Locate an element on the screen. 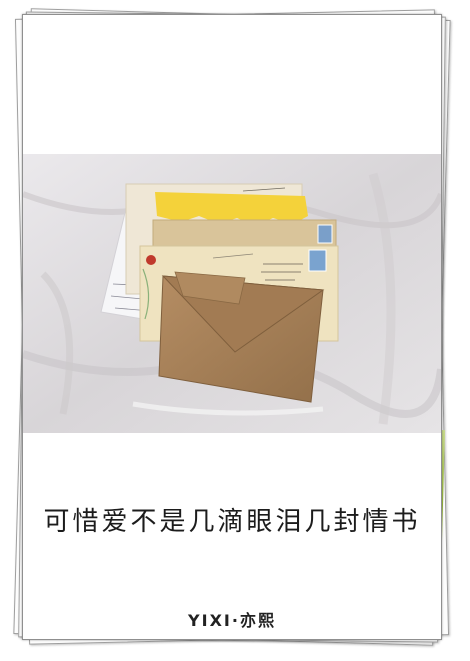 This screenshot has width=470, height=661. red-seal is located at coordinates (151, 260).